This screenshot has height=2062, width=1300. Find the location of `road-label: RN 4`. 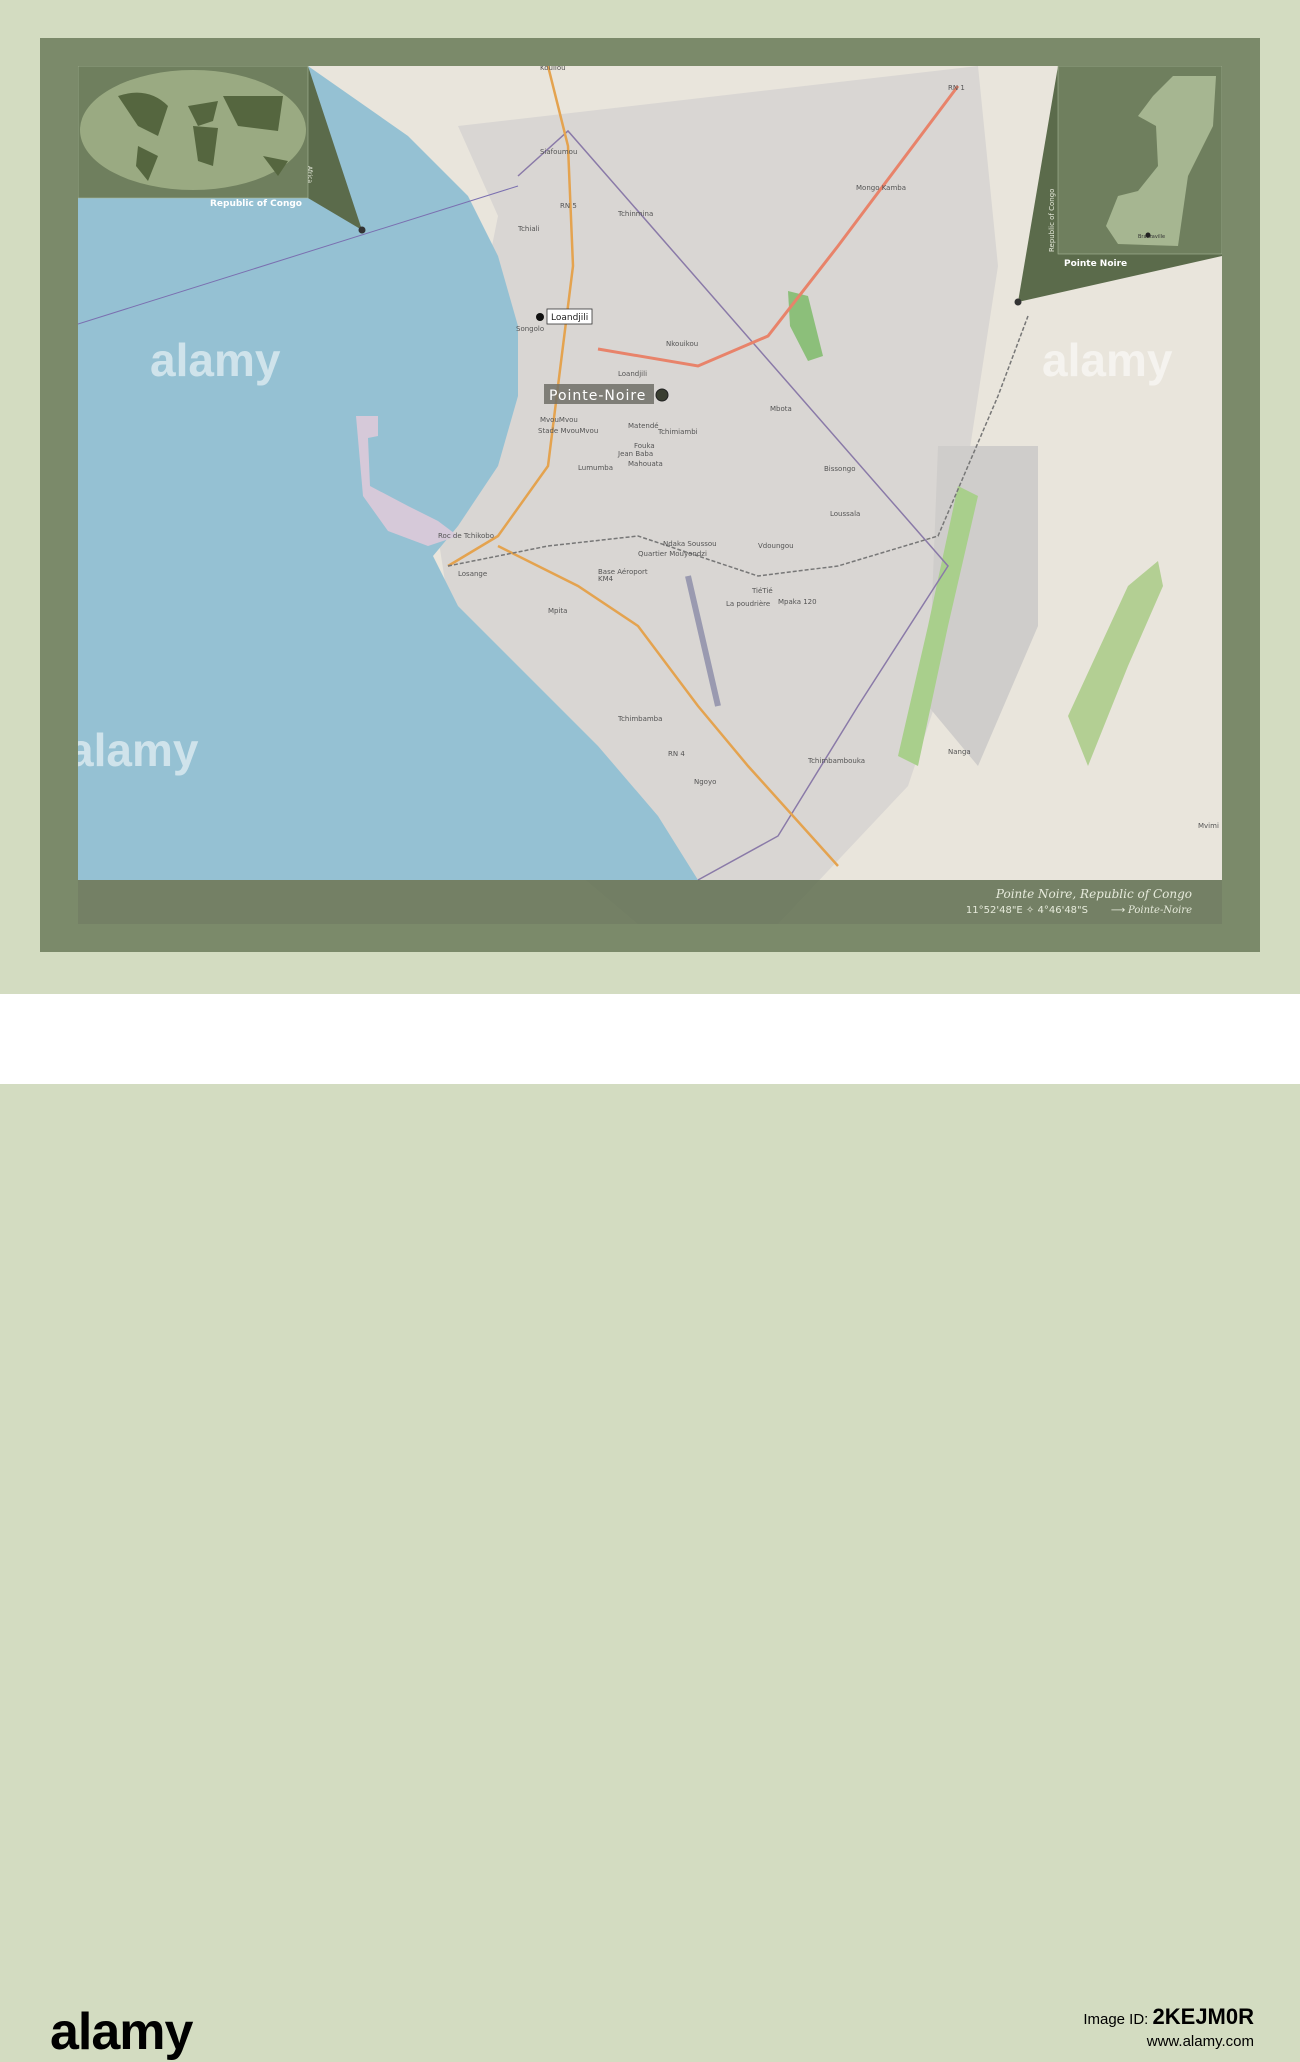

road-label: RN 4 is located at coordinates (676, 754).